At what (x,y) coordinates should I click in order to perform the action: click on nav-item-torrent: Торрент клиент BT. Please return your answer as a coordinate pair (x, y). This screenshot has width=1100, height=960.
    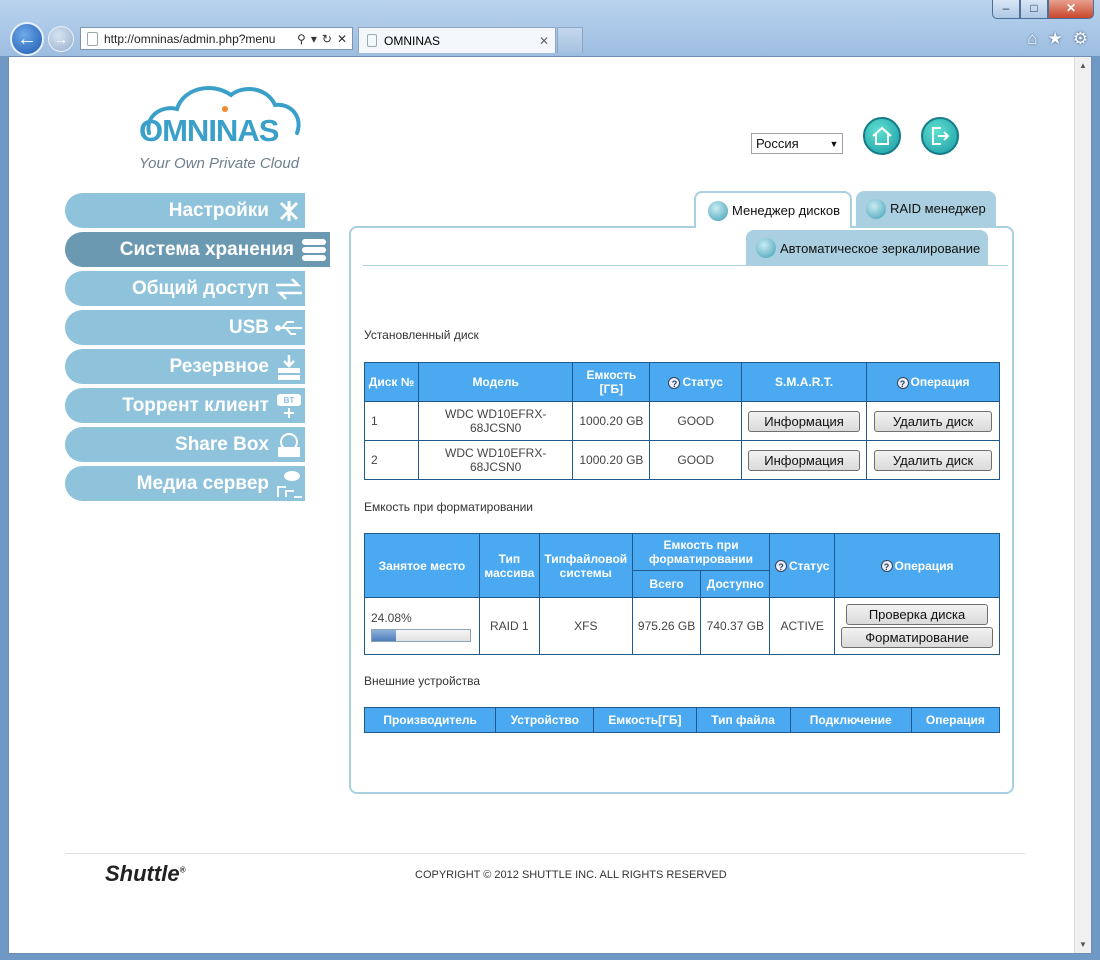
    Looking at the image, I should click on (185, 405).